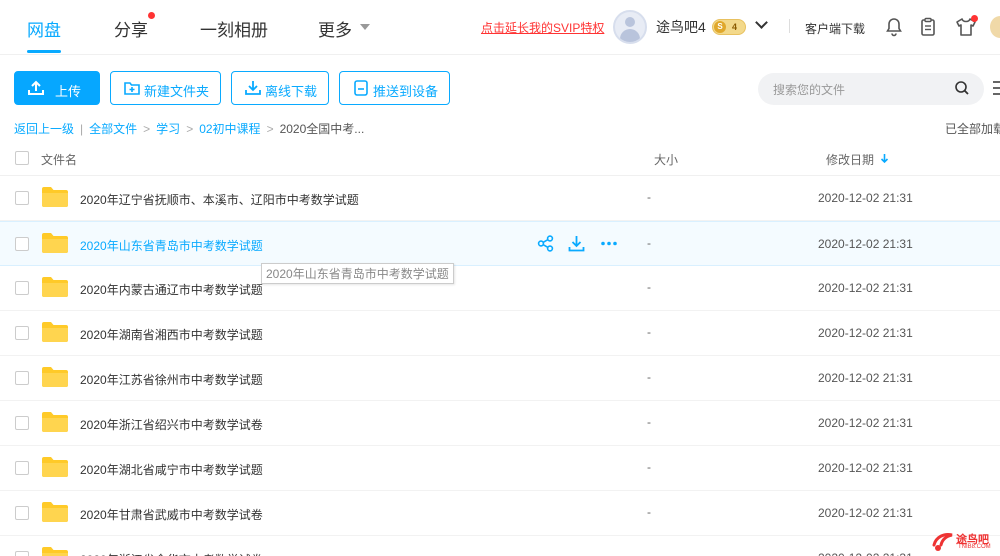 Image resolution: width=1000 pixels, height=556 pixels. I want to click on offline-download-button: 离线下载, so click(280, 88).